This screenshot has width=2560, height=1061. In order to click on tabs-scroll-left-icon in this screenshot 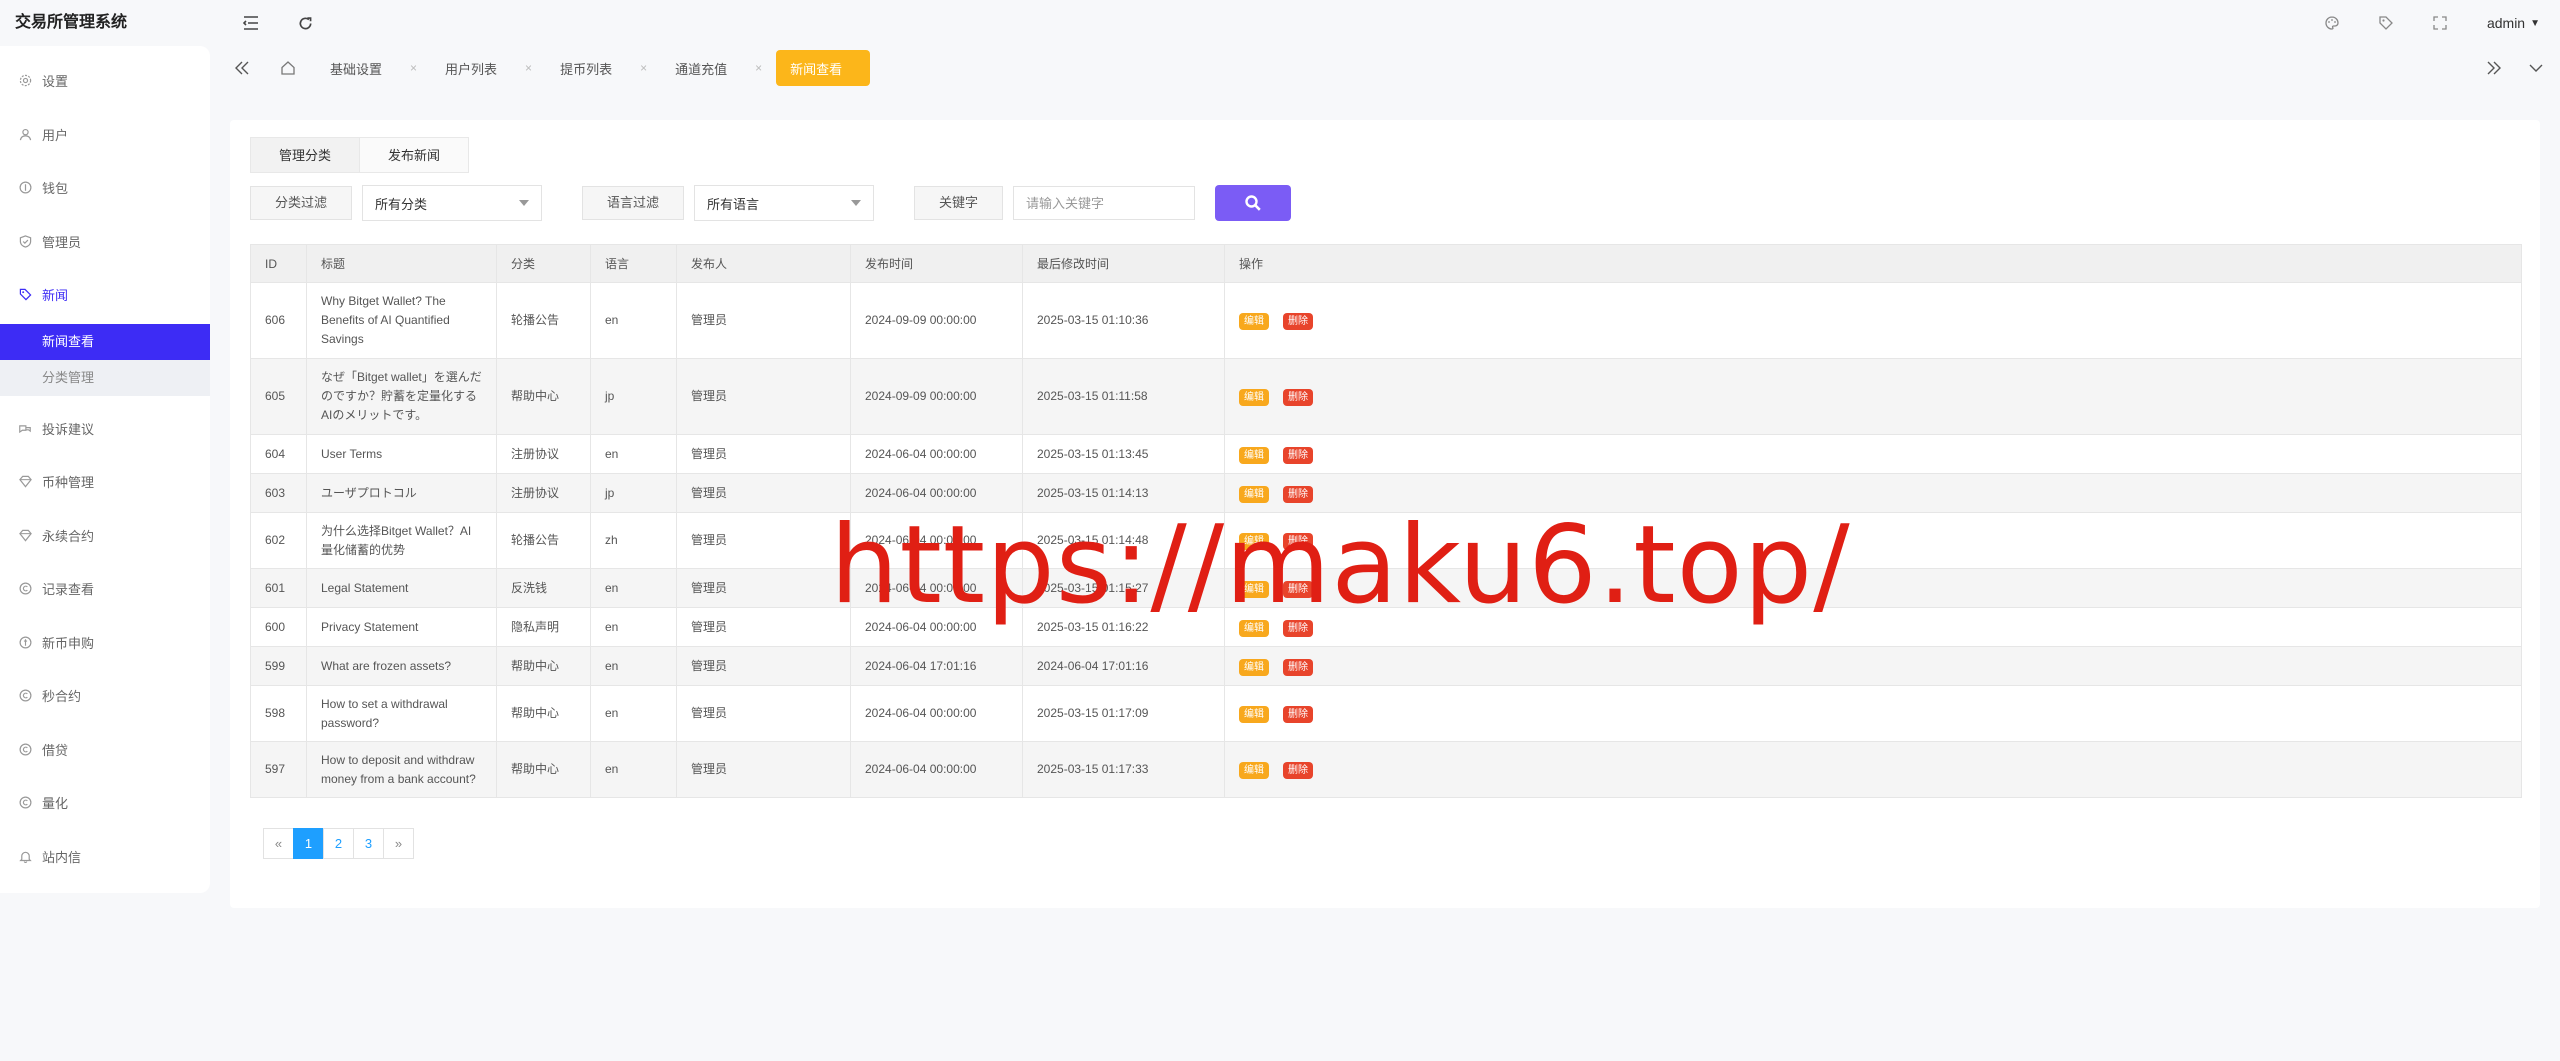, I will do `click(242, 68)`.